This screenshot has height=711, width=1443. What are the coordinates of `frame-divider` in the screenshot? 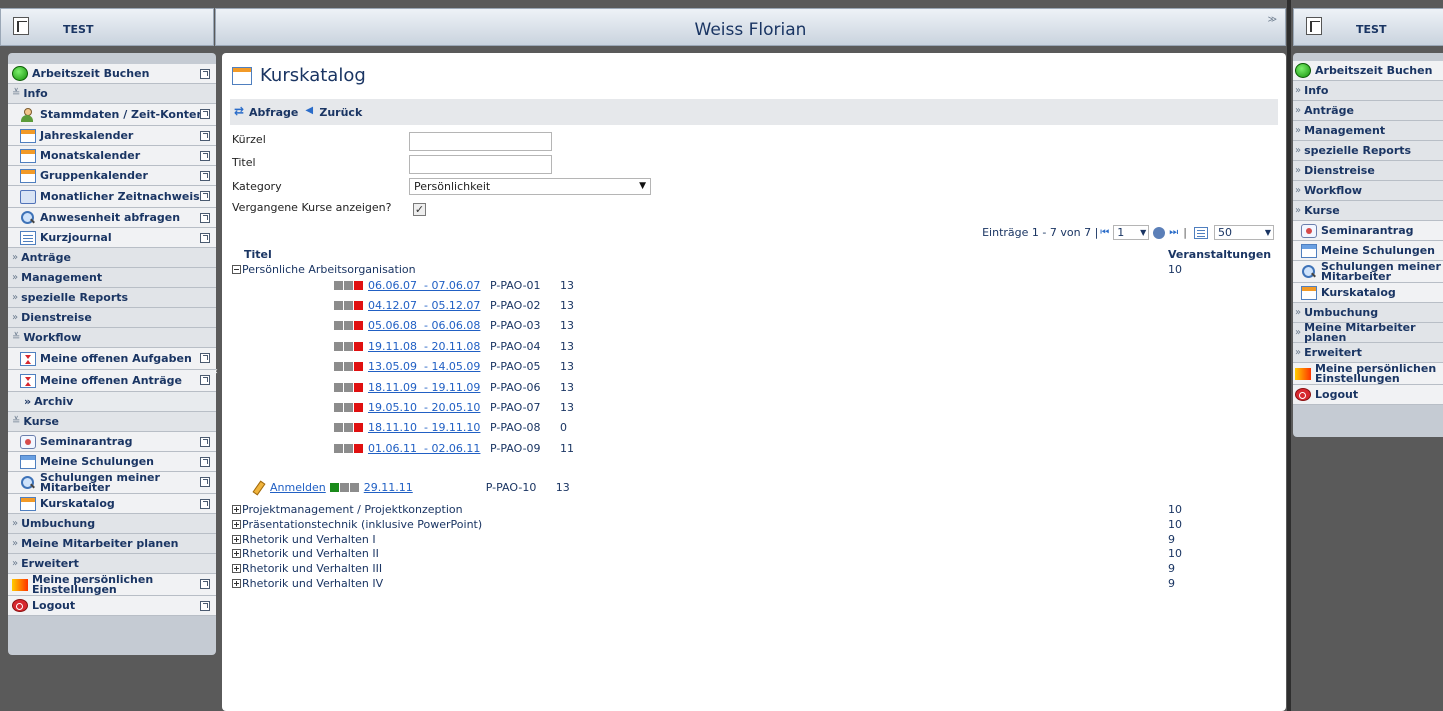 It's located at (1289, 355).